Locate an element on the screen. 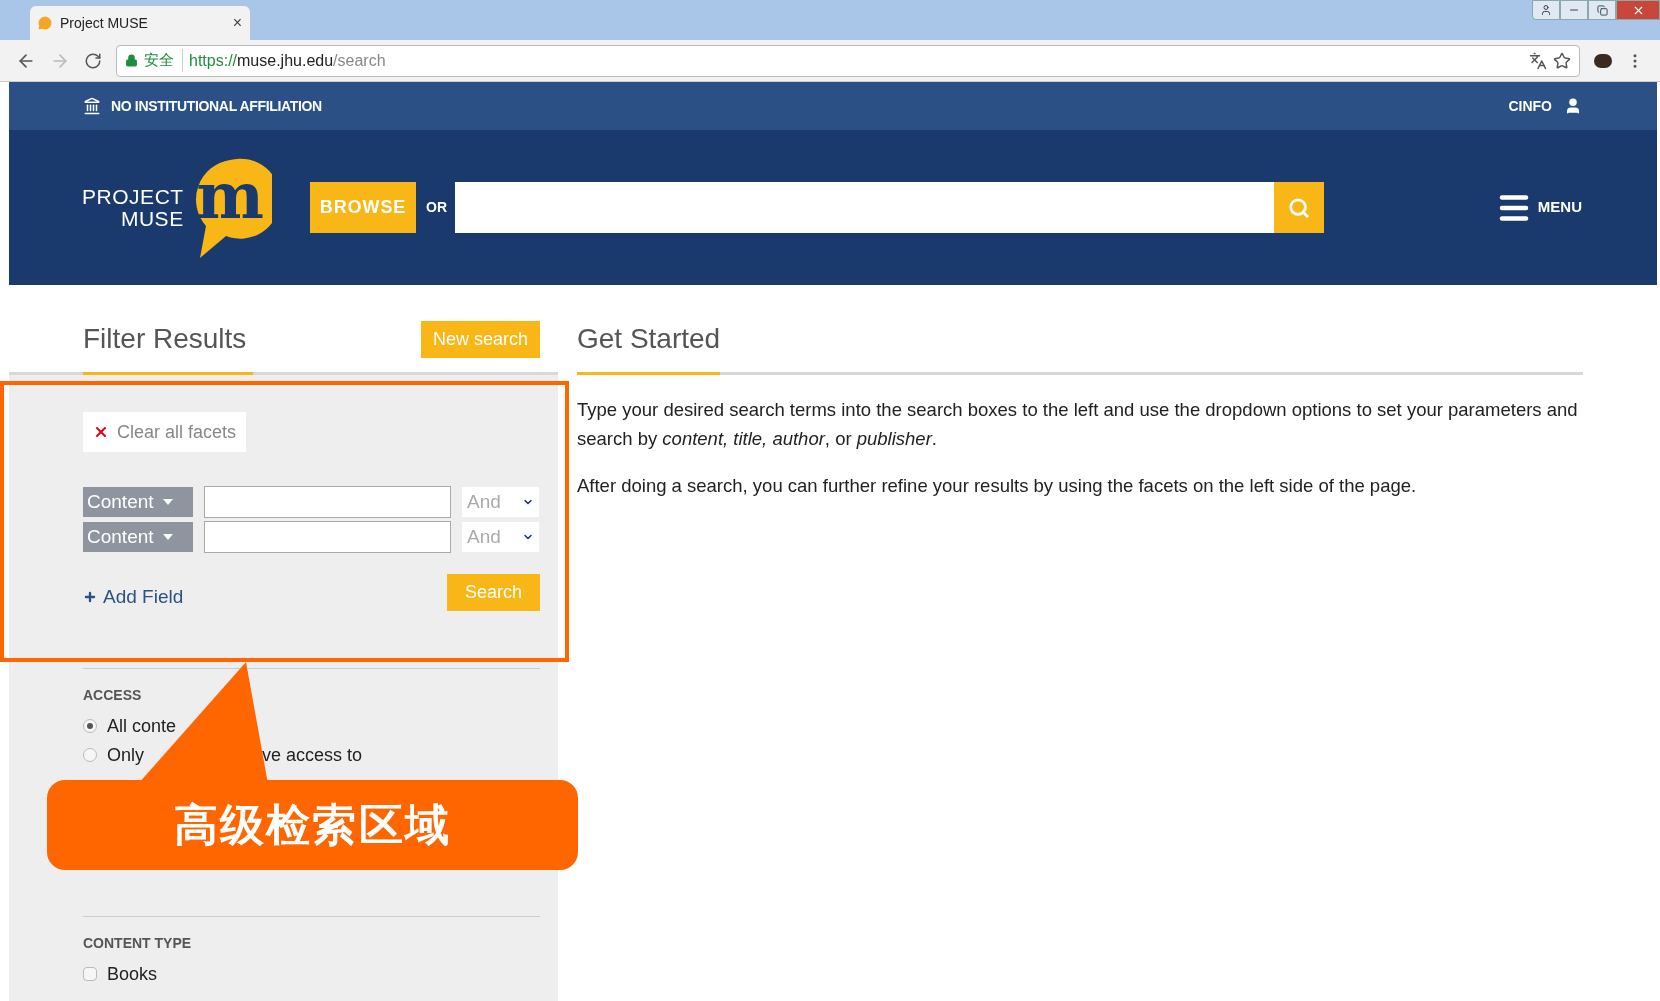  checkbox is located at coordinates (90, 974).